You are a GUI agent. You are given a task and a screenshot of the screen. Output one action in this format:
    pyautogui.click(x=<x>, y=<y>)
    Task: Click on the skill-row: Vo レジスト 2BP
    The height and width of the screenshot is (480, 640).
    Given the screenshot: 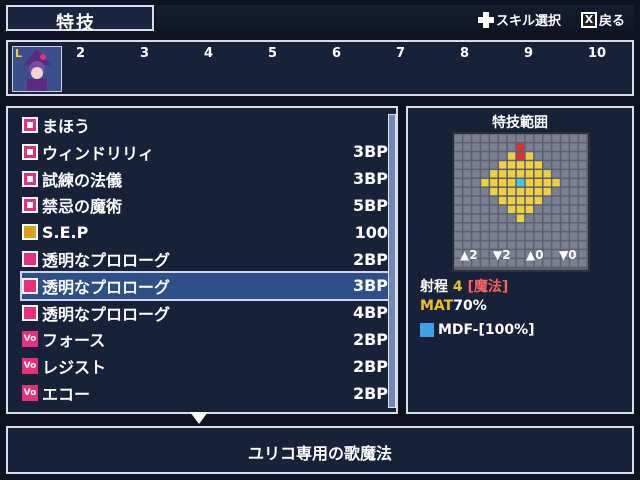 What is the action you would take?
    pyautogui.click(x=205, y=366)
    